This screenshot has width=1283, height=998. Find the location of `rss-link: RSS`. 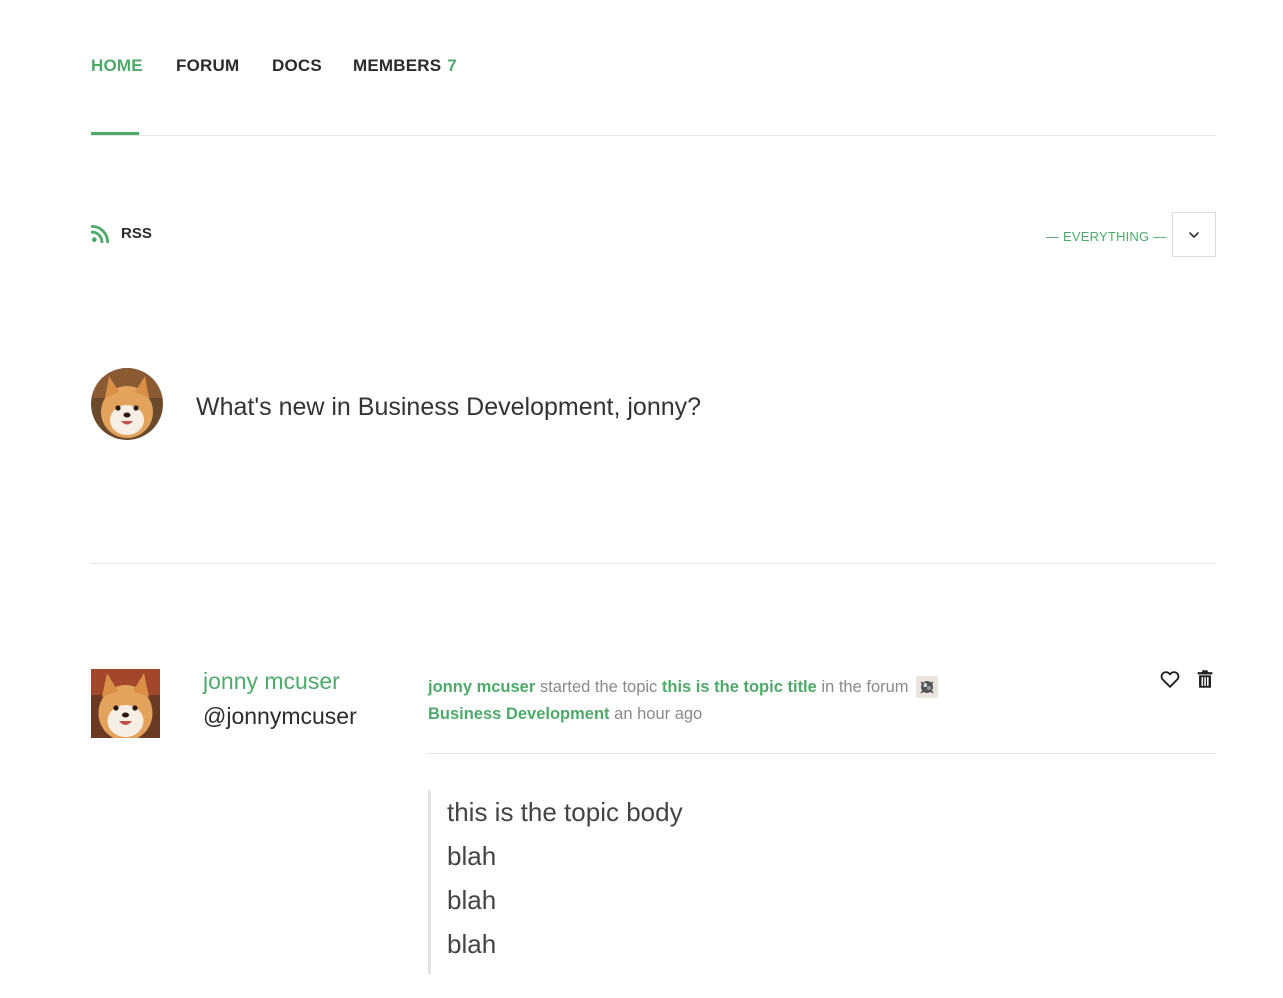

rss-link: RSS is located at coordinates (121, 233).